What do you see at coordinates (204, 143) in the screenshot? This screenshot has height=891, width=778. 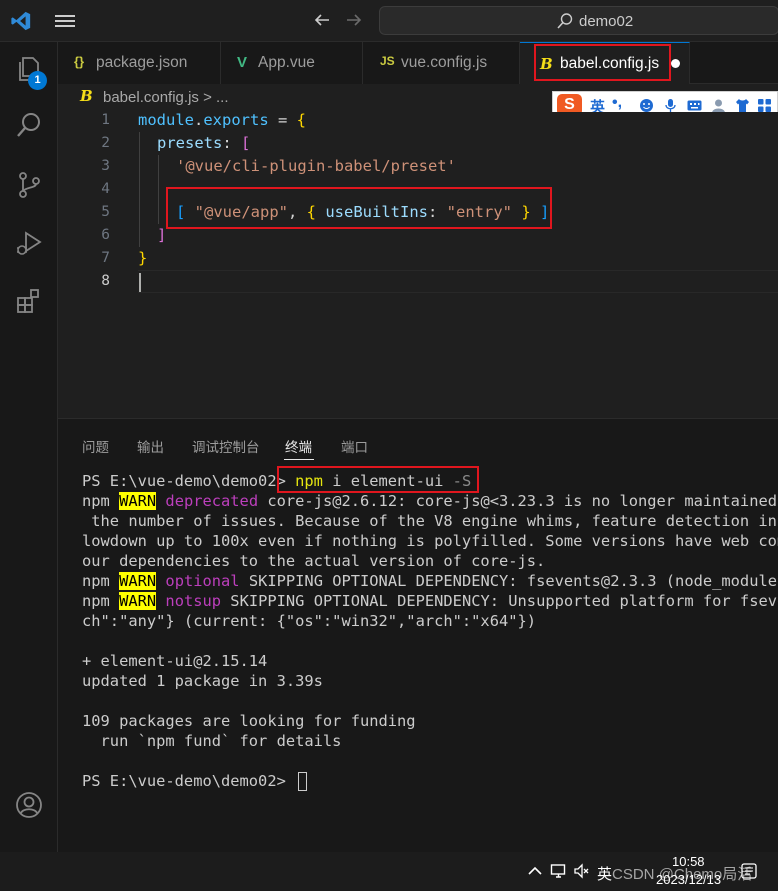 I see `code-line-2: presets: [` at bounding box center [204, 143].